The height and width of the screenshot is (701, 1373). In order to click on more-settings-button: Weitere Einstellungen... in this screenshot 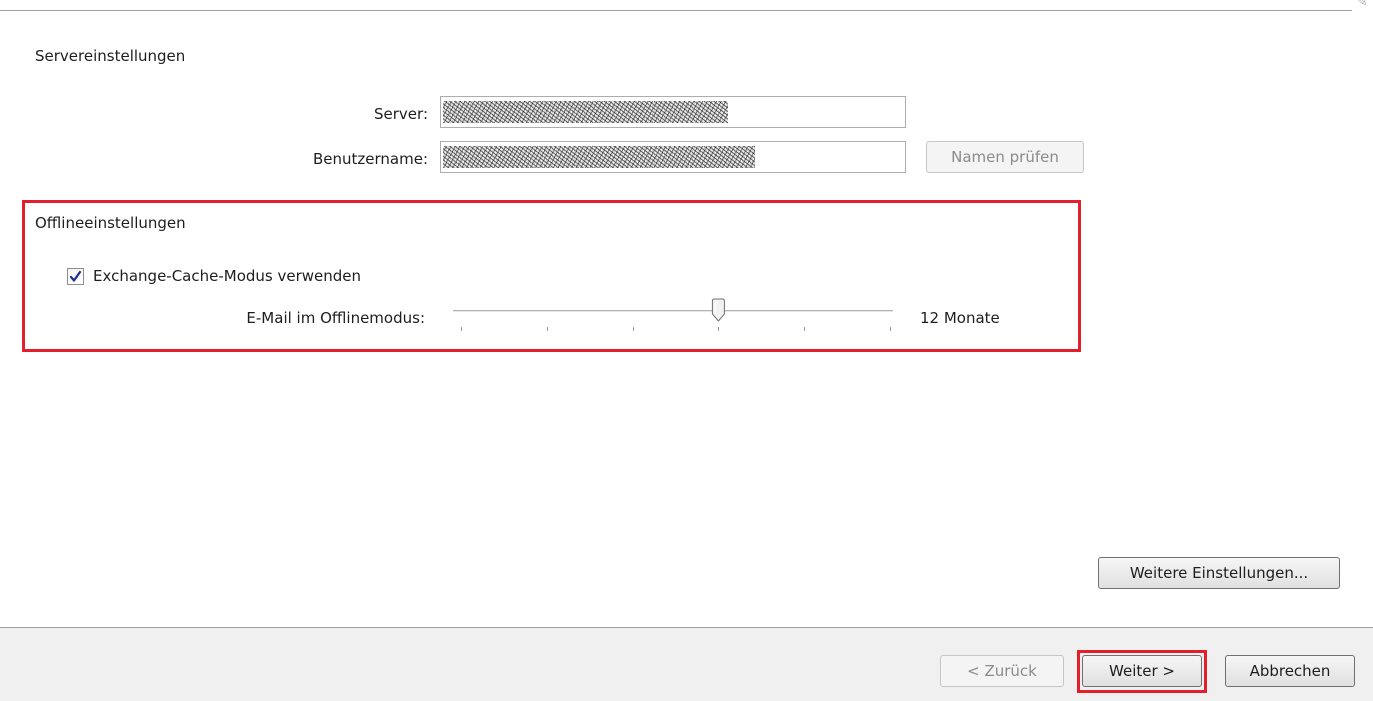, I will do `click(1219, 573)`.